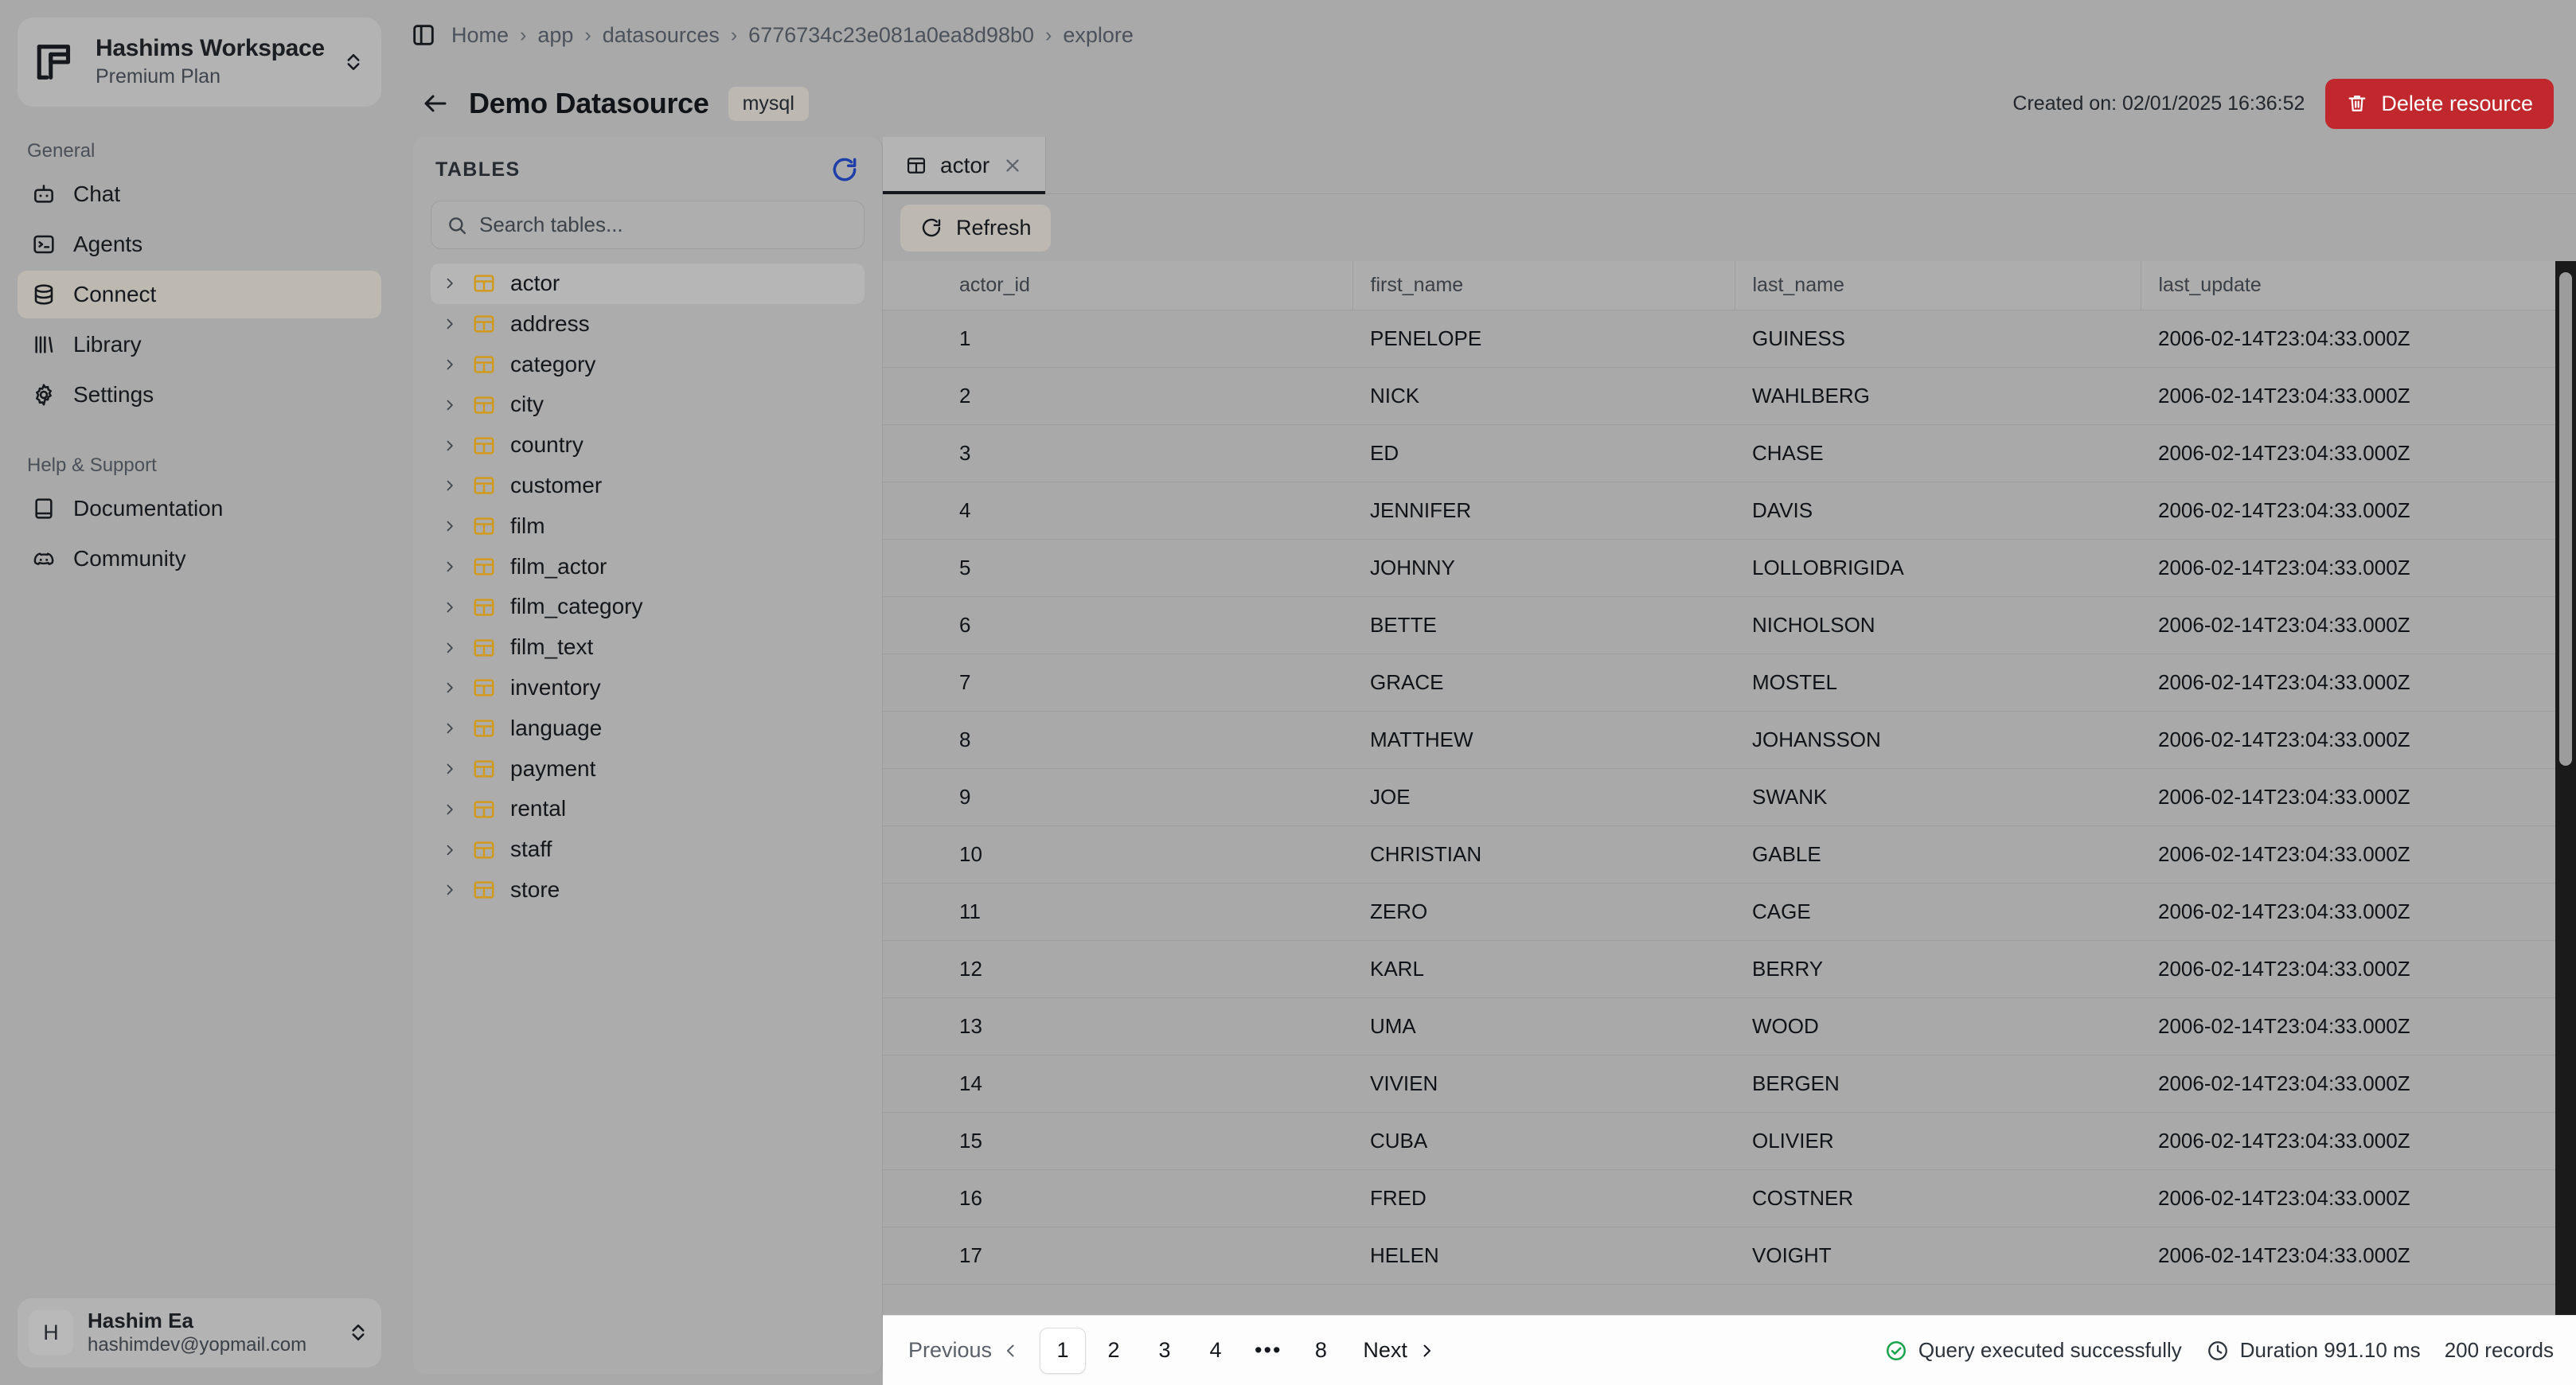  I want to click on table-list-item-customer: customer, so click(648, 486).